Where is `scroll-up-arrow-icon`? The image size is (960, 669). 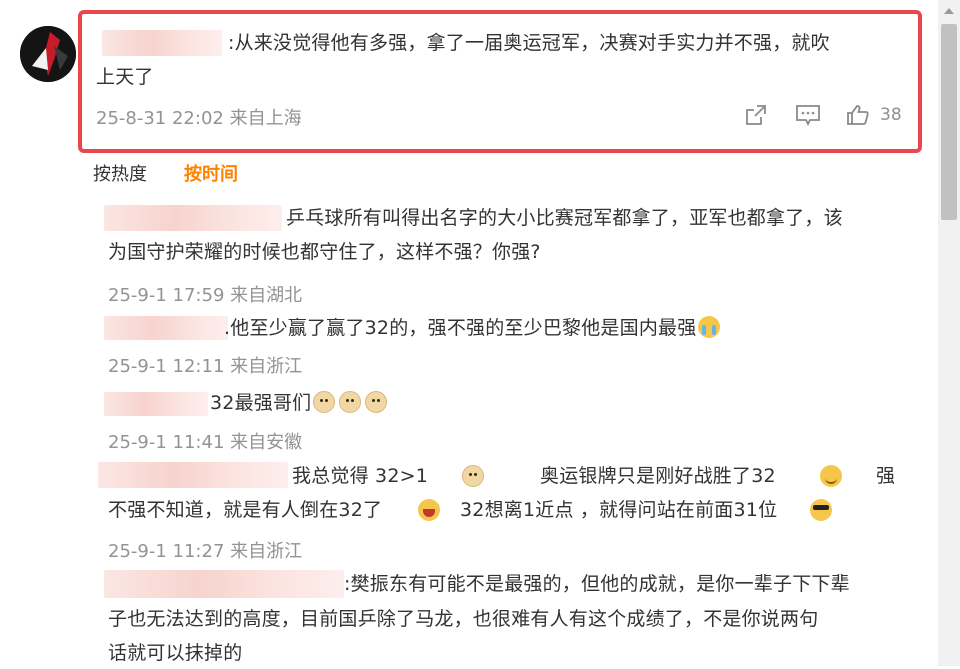 scroll-up-arrow-icon is located at coordinates (949, 11).